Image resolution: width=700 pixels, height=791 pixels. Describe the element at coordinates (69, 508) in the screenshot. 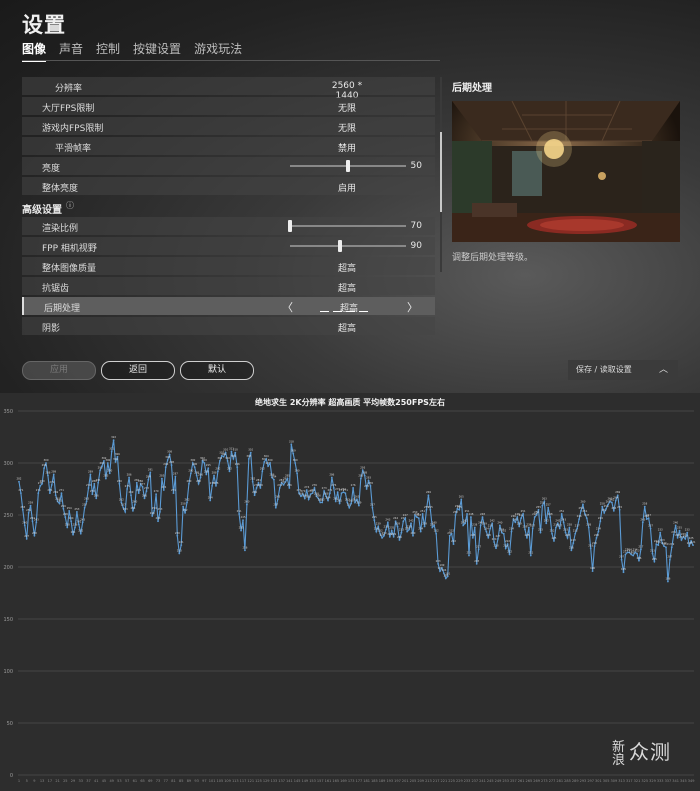

I see `data-label: 254` at that location.